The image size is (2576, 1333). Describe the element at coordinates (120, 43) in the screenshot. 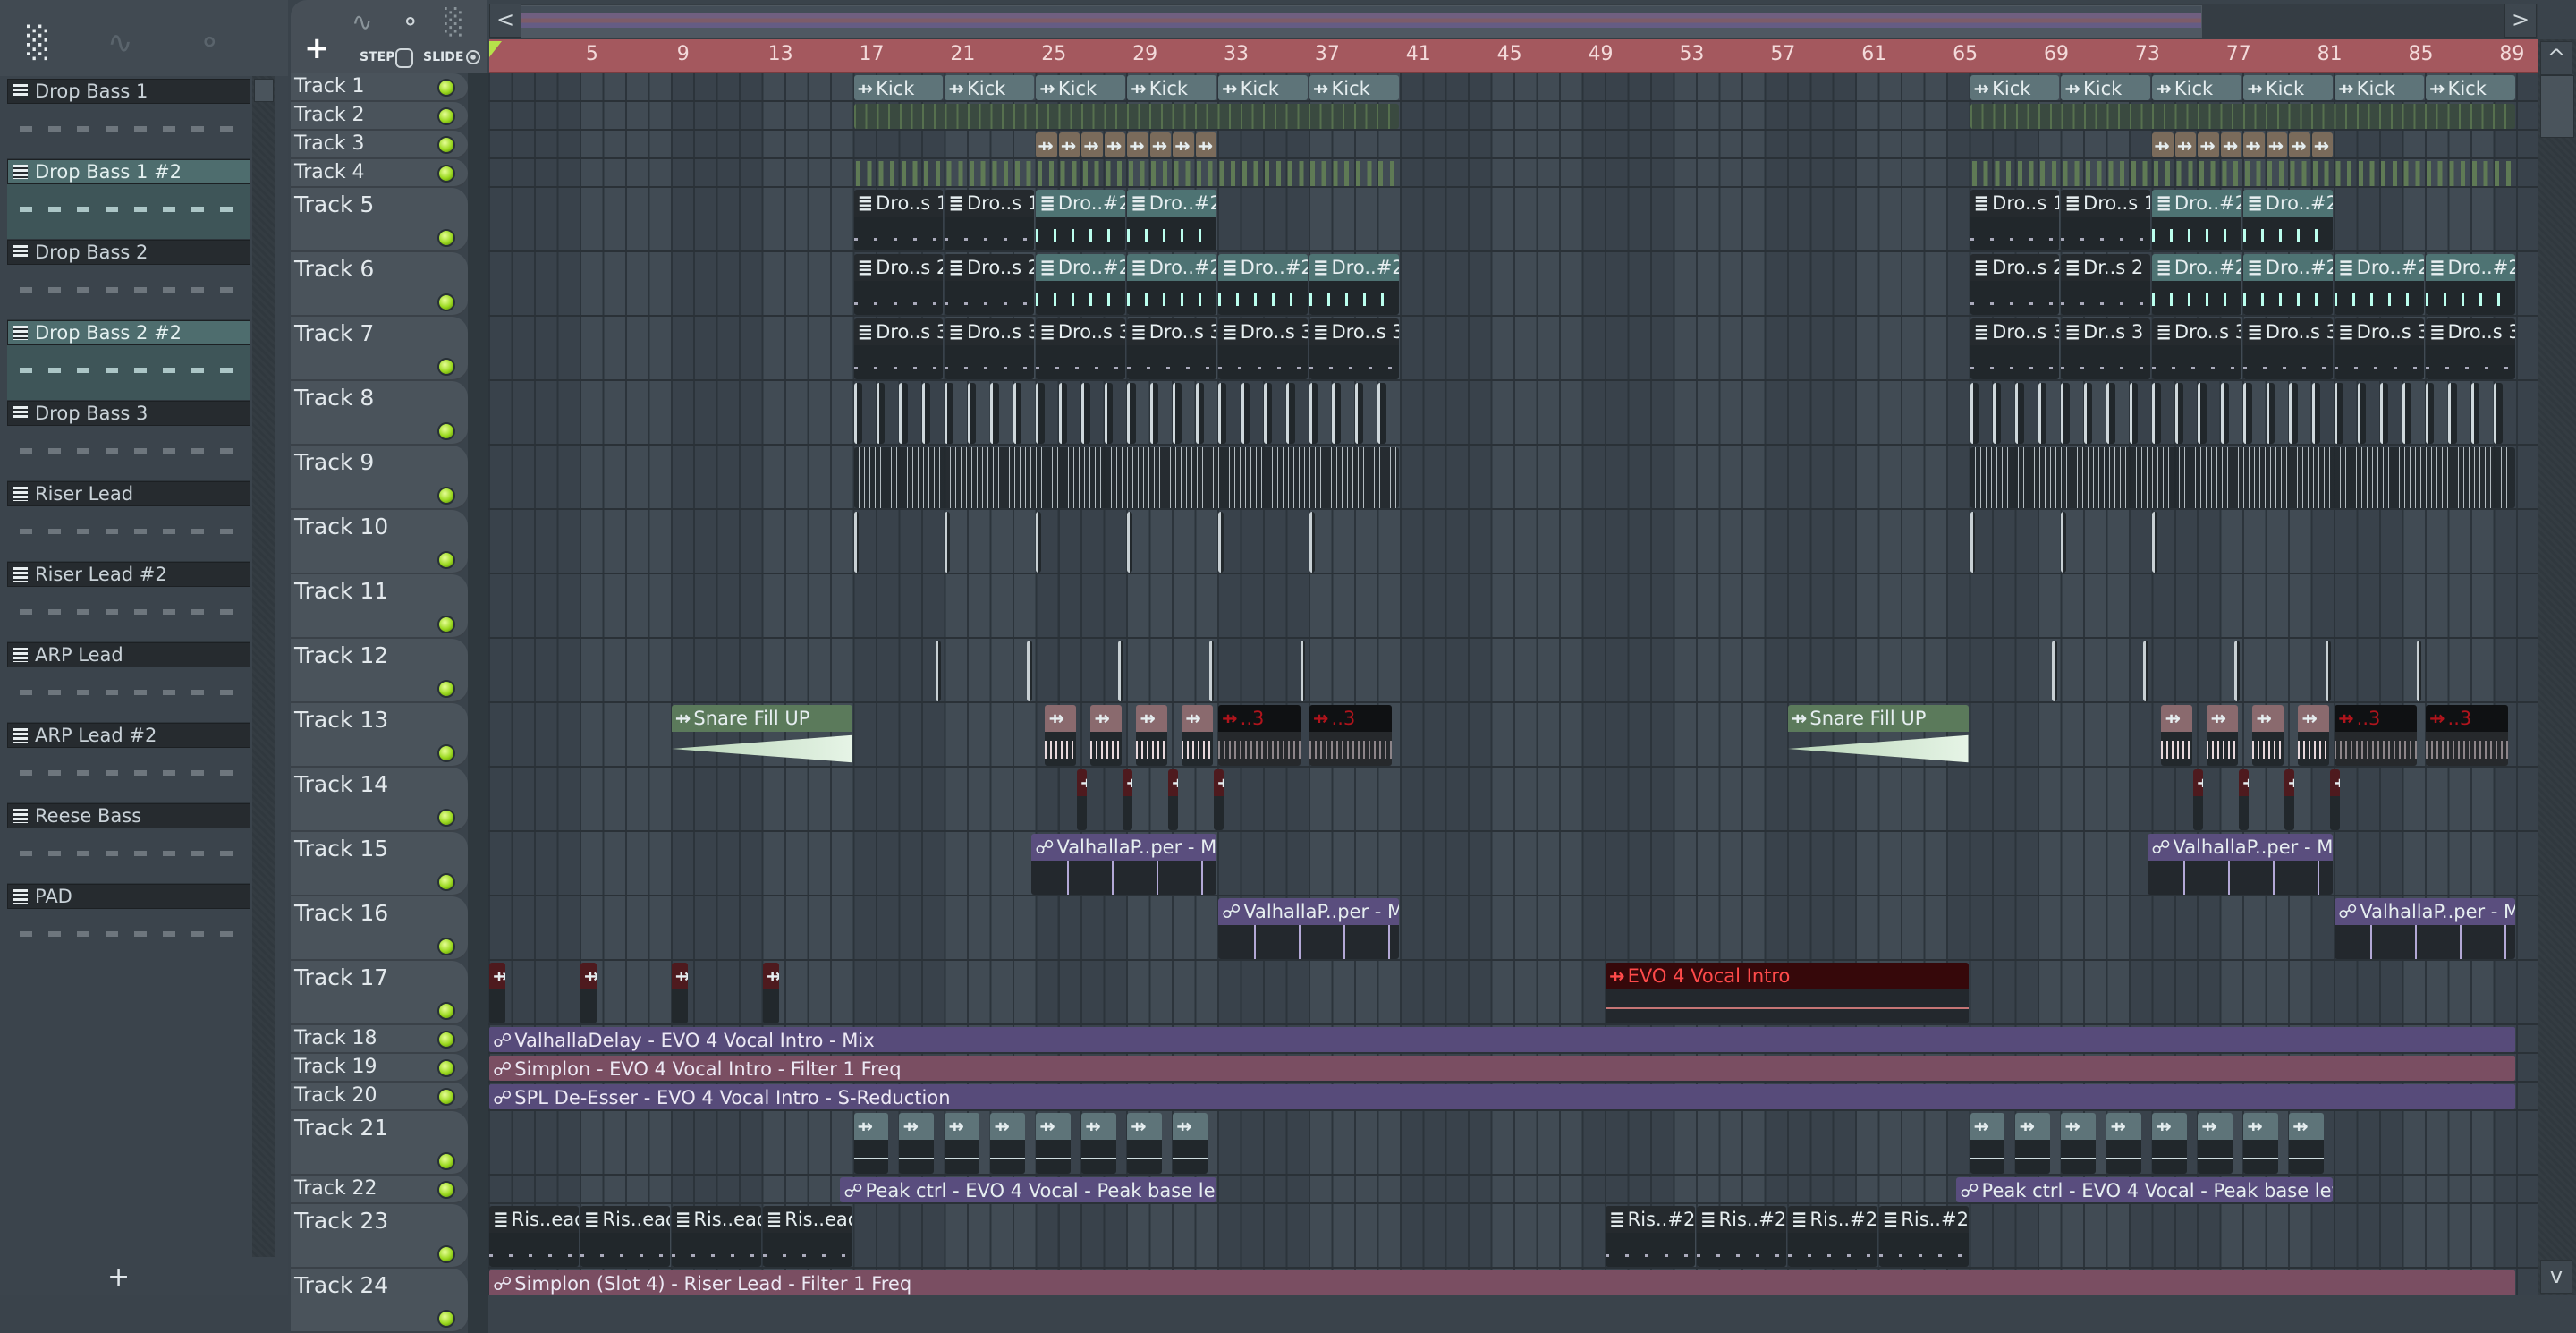

I see `audio-clip-icon: ∿` at that location.